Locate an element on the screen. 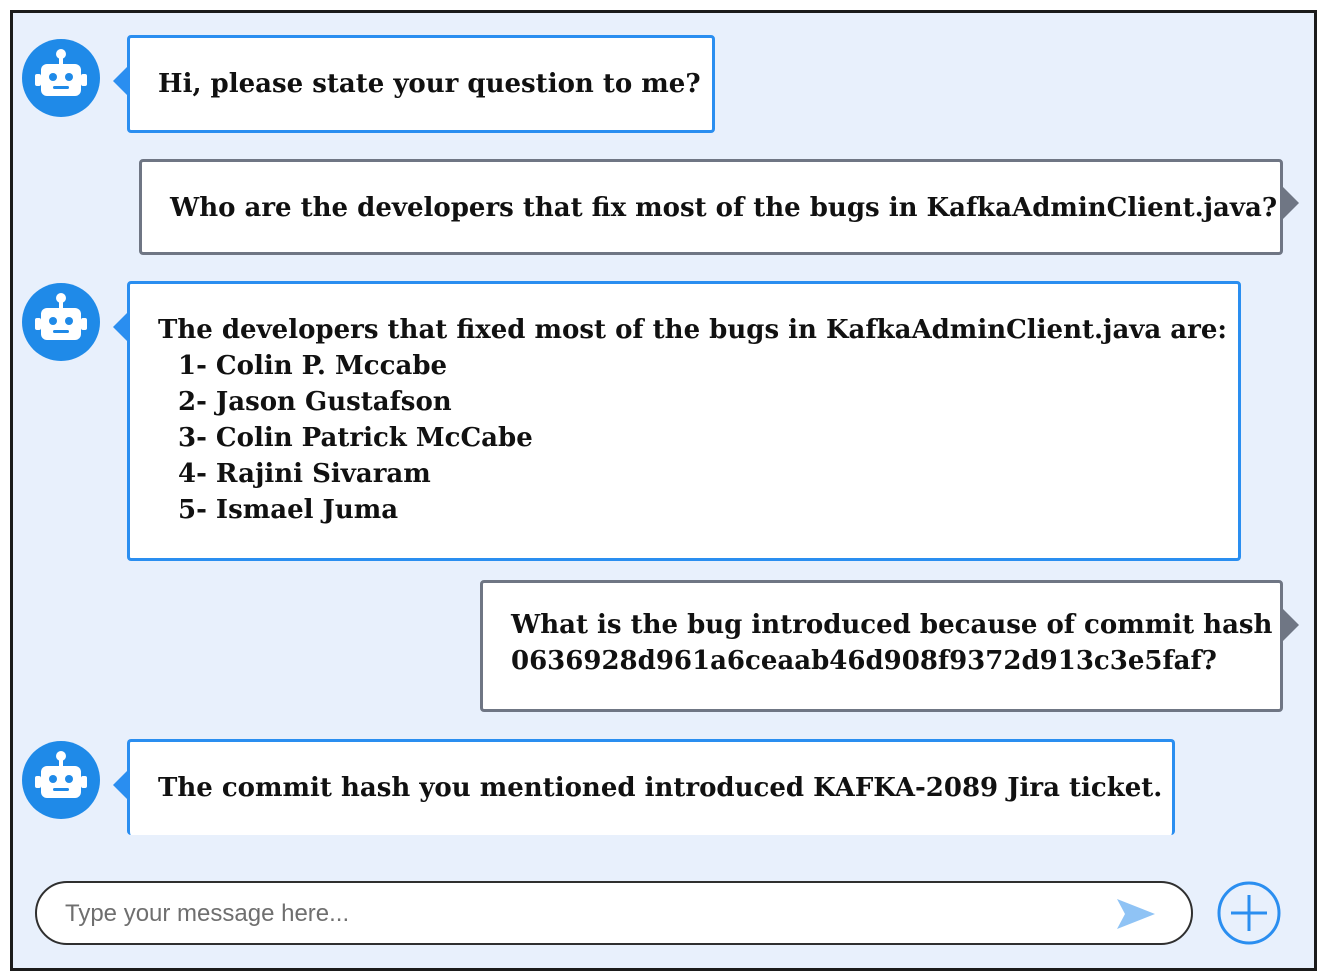 This screenshot has width=1327, height=973. bot-message: Hi, please state your question to me? is located at coordinates (421, 84).